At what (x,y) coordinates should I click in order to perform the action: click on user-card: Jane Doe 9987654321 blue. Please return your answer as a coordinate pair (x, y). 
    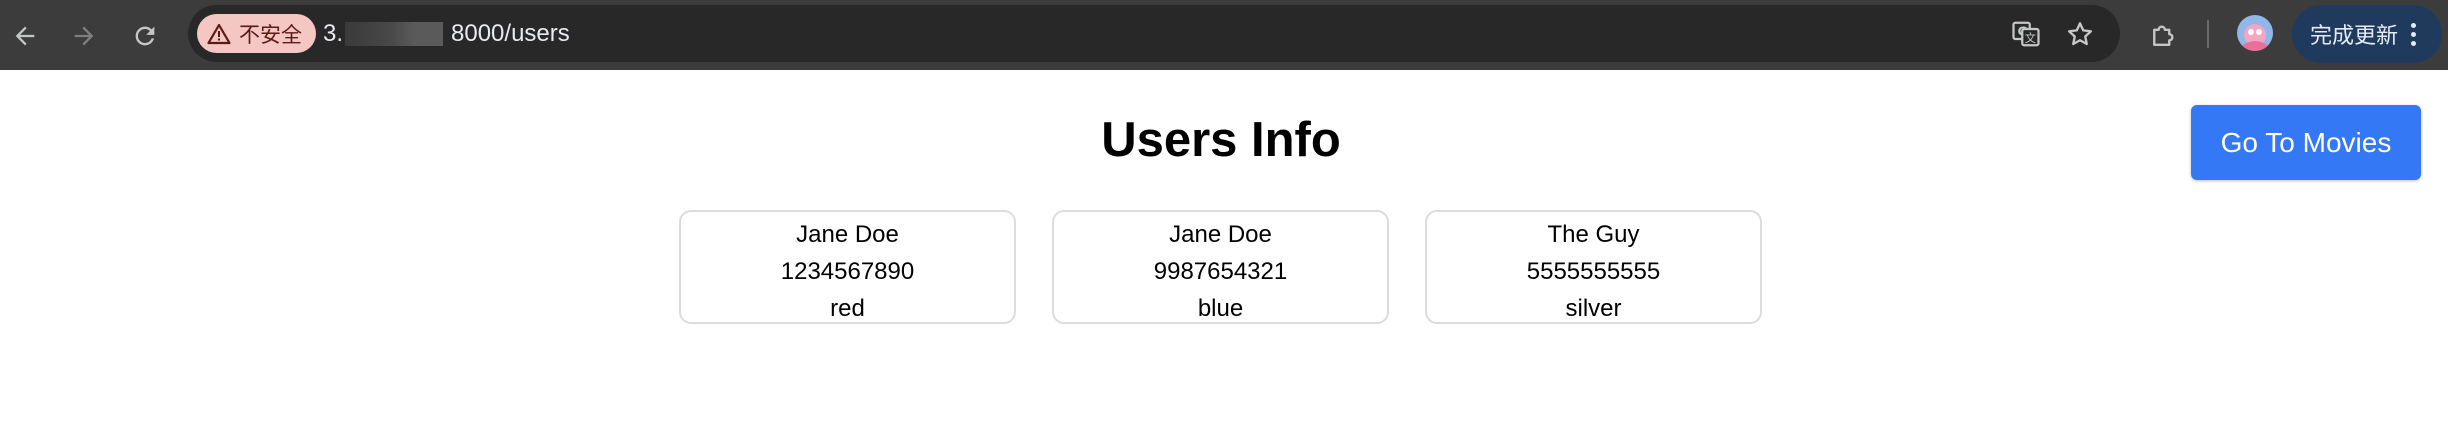
    Looking at the image, I should click on (1220, 267).